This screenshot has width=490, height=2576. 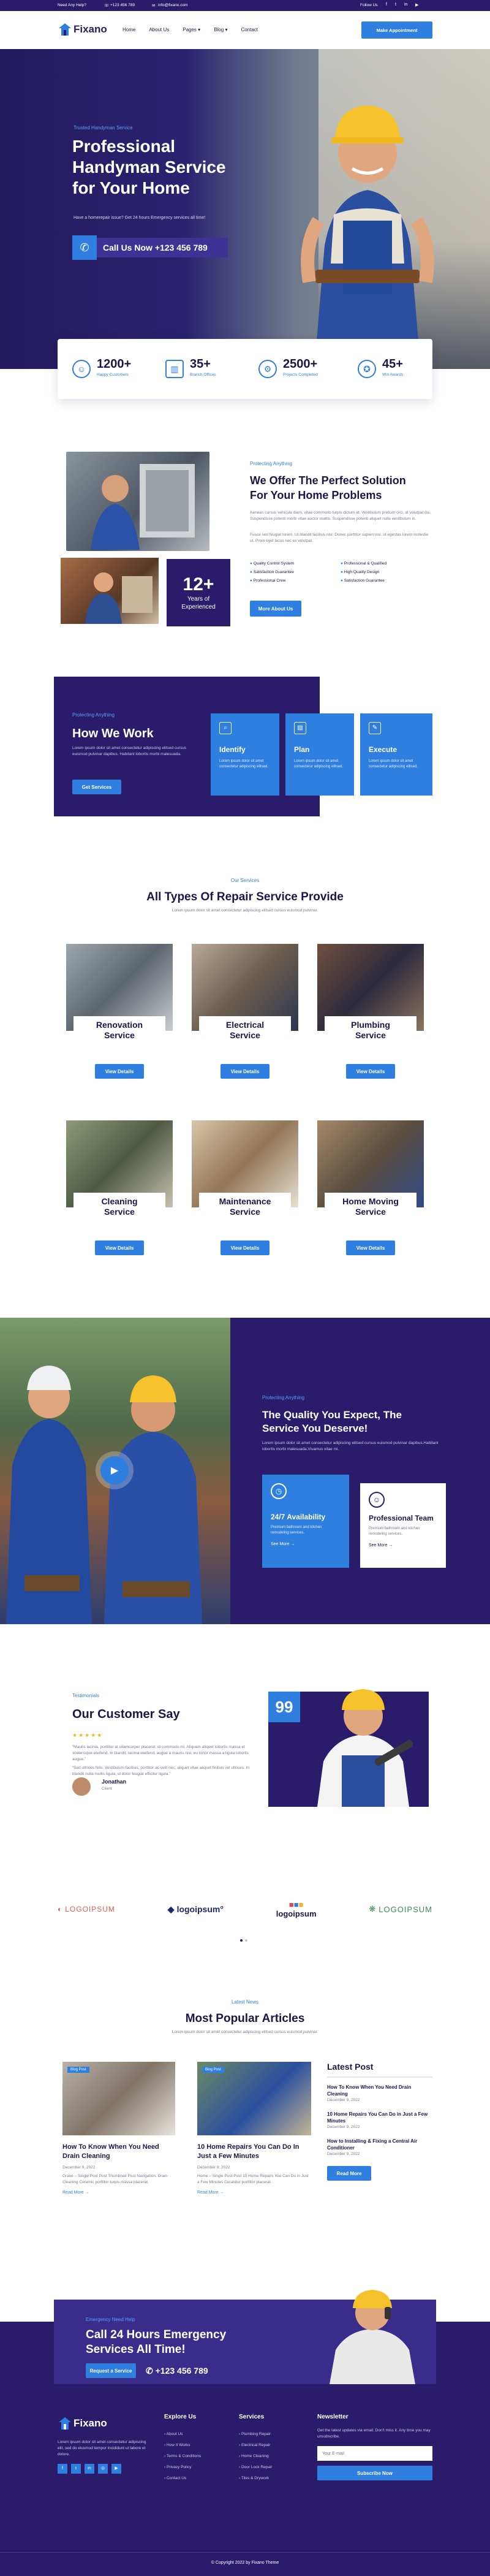 I want to click on logo-mark-icon: ◐, so click(x=61, y=1909).